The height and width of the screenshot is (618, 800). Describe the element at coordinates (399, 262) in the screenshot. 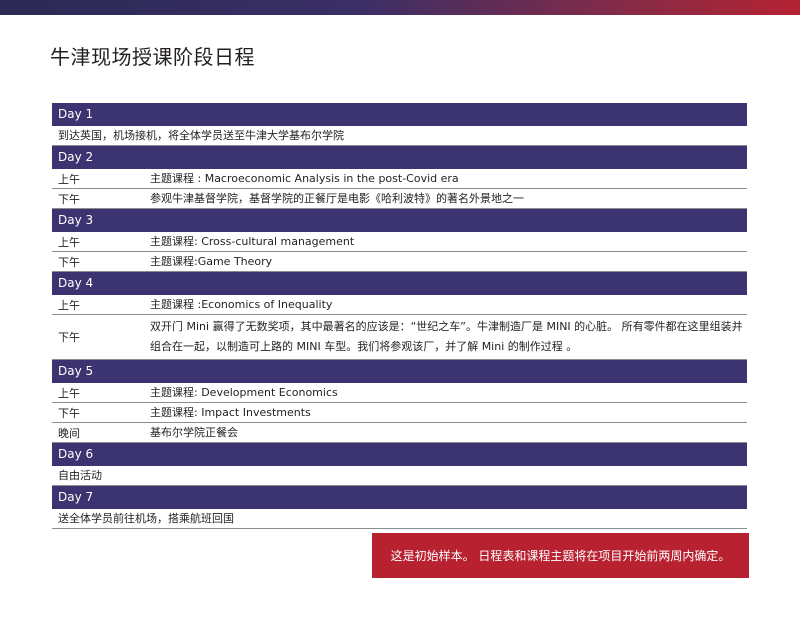

I see `schedule-row: 下午 主题课程:Game Theory` at that location.